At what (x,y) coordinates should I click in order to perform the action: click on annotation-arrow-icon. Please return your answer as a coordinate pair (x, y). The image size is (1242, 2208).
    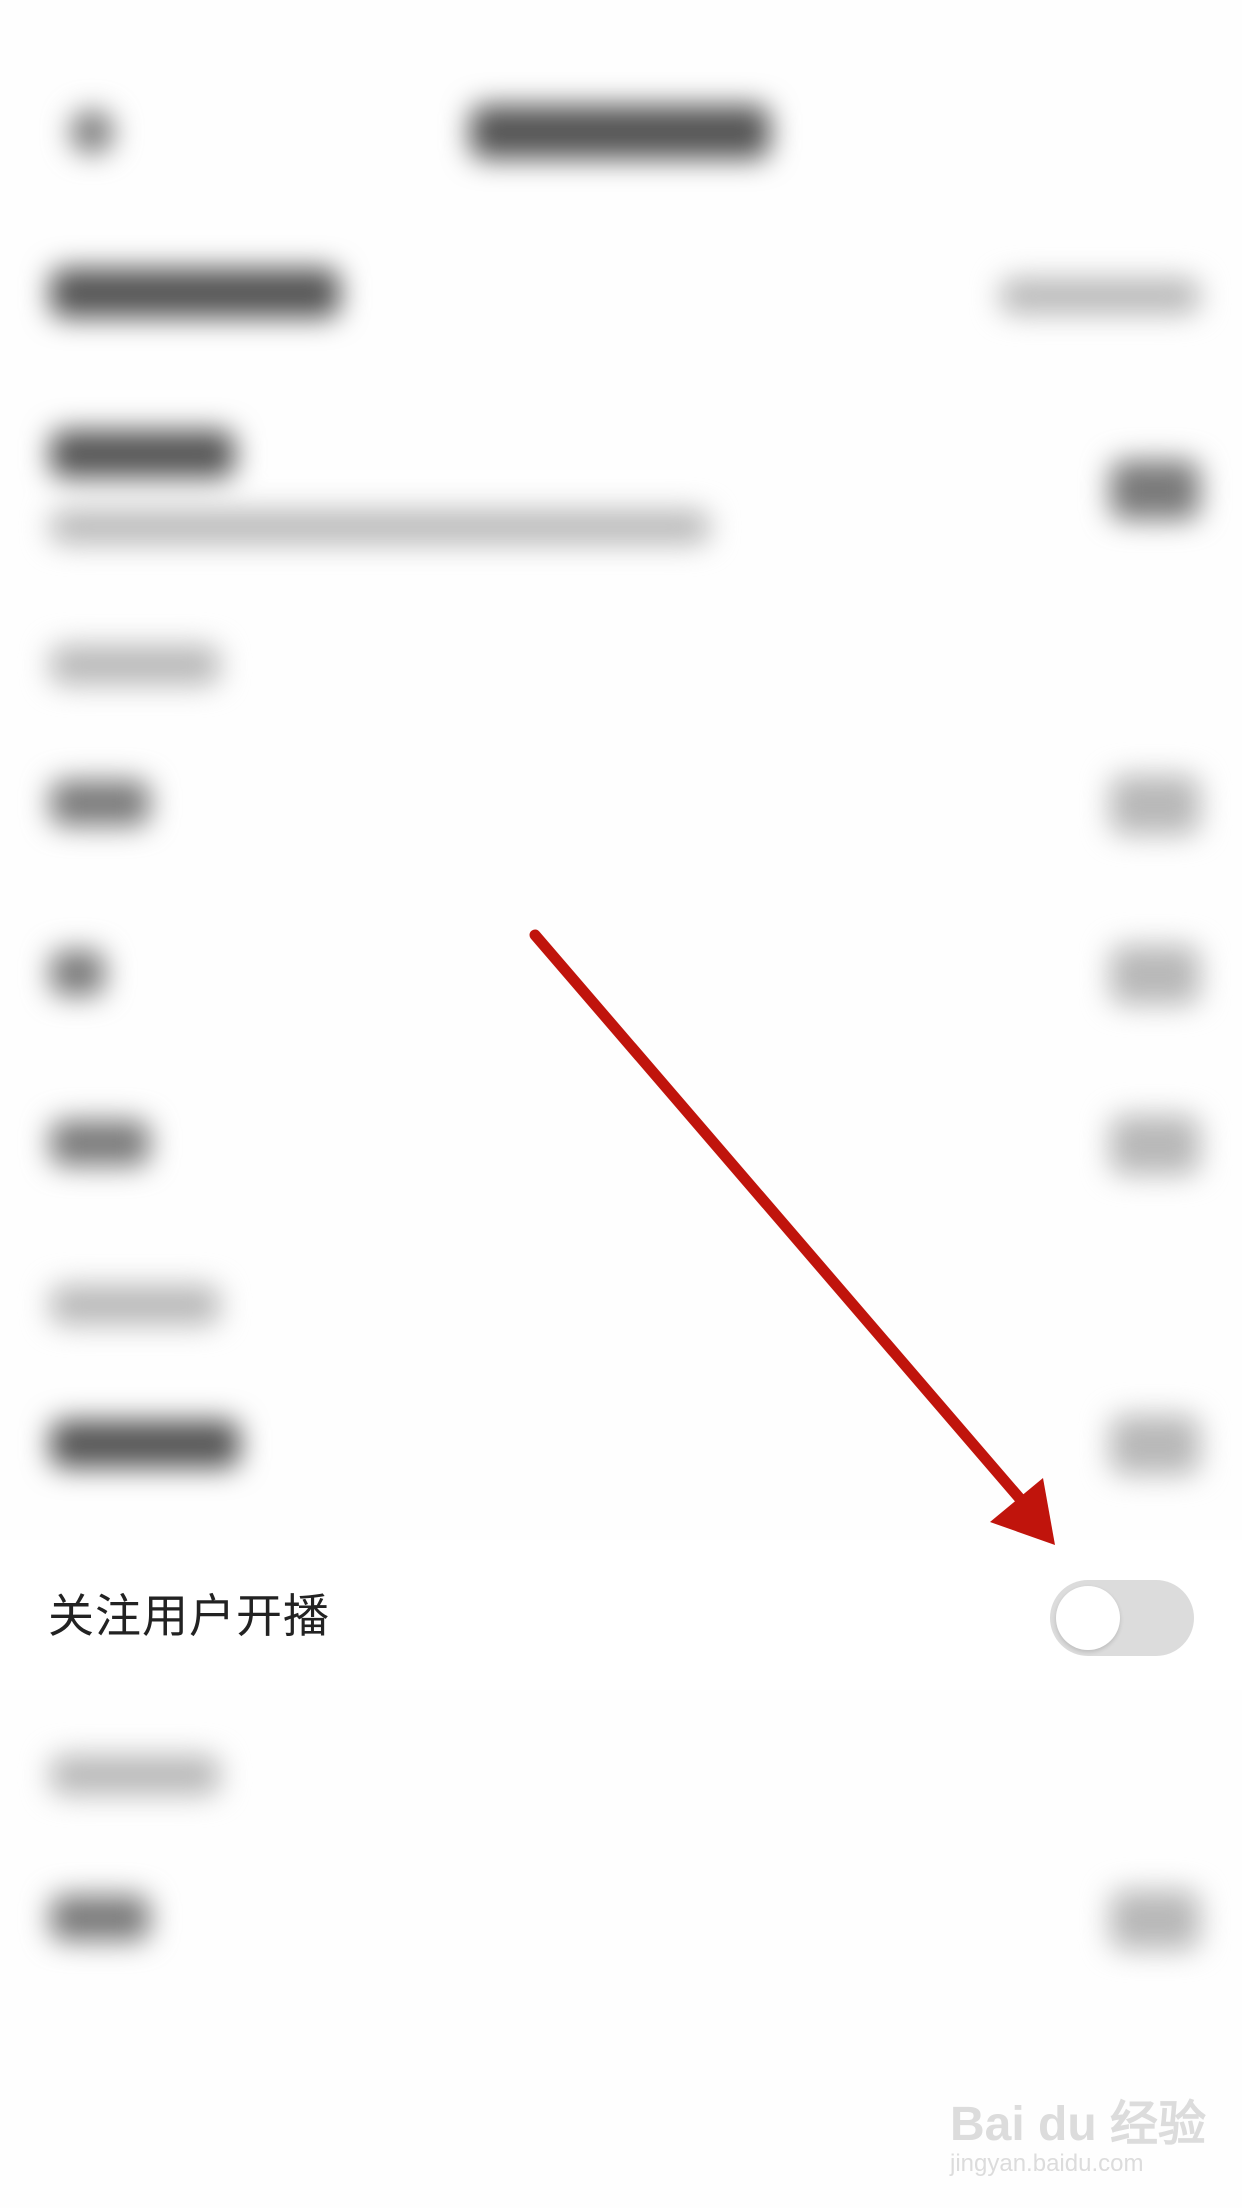
    Looking at the image, I should click on (792, 1237).